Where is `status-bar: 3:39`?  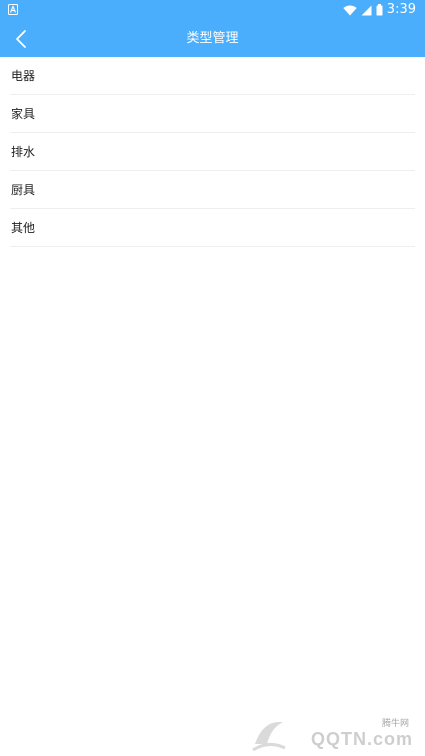
status-bar: 3:39 is located at coordinates (212, 10).